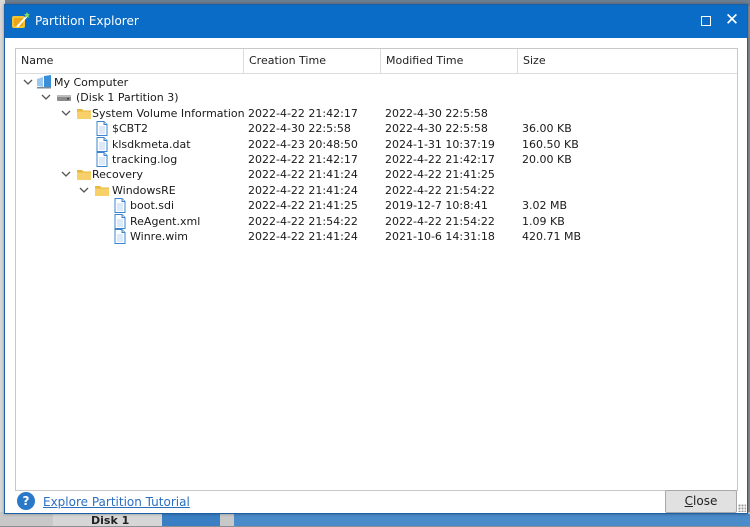 The width and height of the screenshot is (750, 527). What do you see at coordinates (191, 520) in the screenshot?
I see `background-partition-bar` at bounding box center [191, 520].